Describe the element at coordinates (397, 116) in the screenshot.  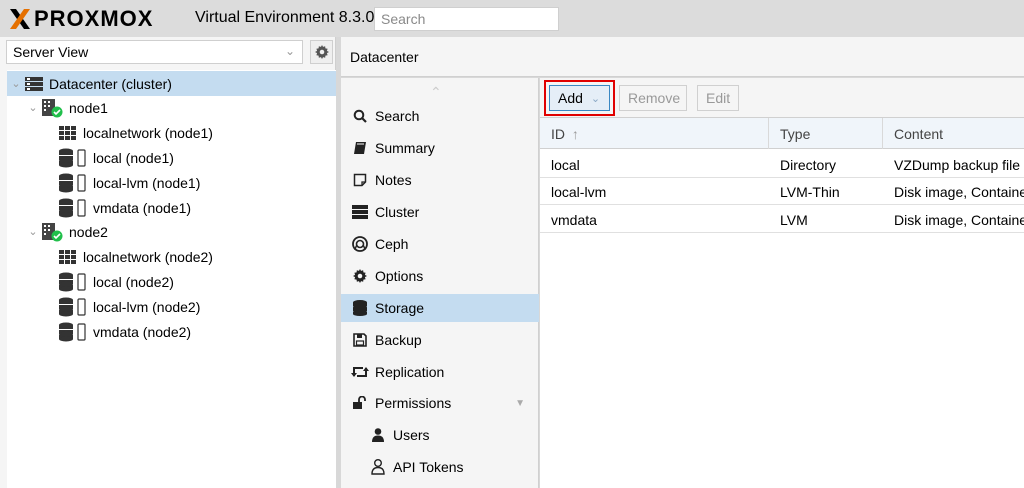
I see `menu-item-label: Search` at that location.